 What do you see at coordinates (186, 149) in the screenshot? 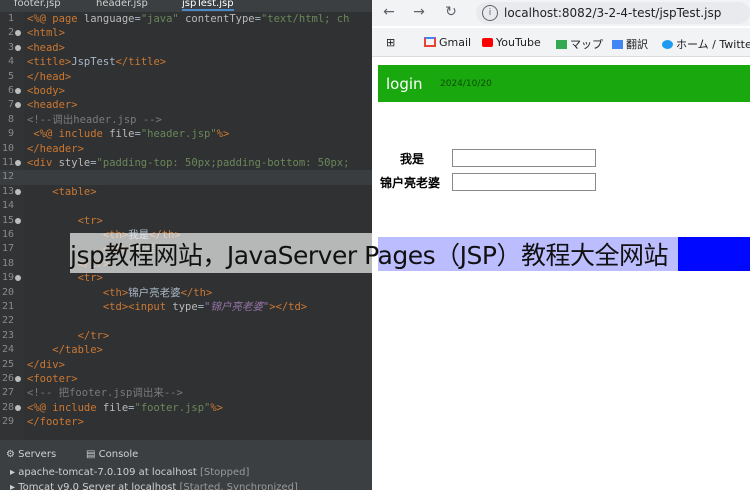
I see `code-line: 10 </header>` at bounding box center [186, 149].